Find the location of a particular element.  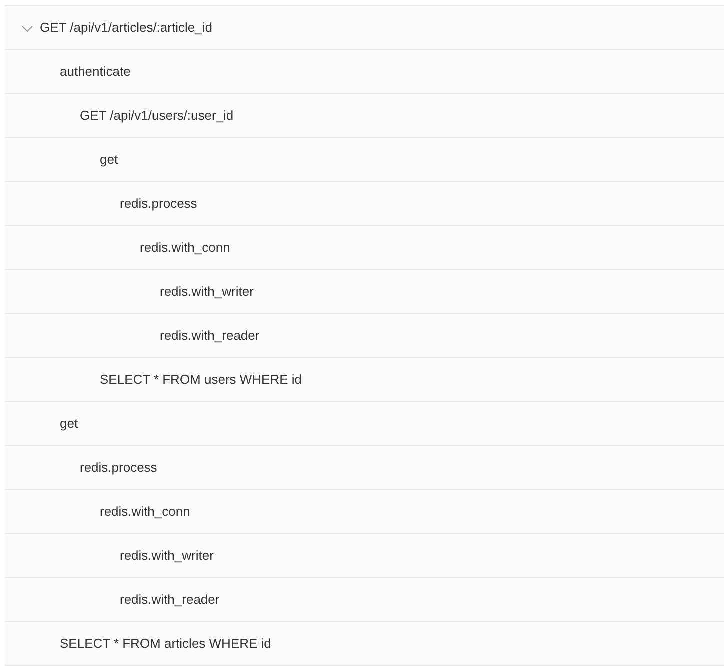

tree-row: SELECT * FROM articles WHERE id is located at coordinates (364, 644).